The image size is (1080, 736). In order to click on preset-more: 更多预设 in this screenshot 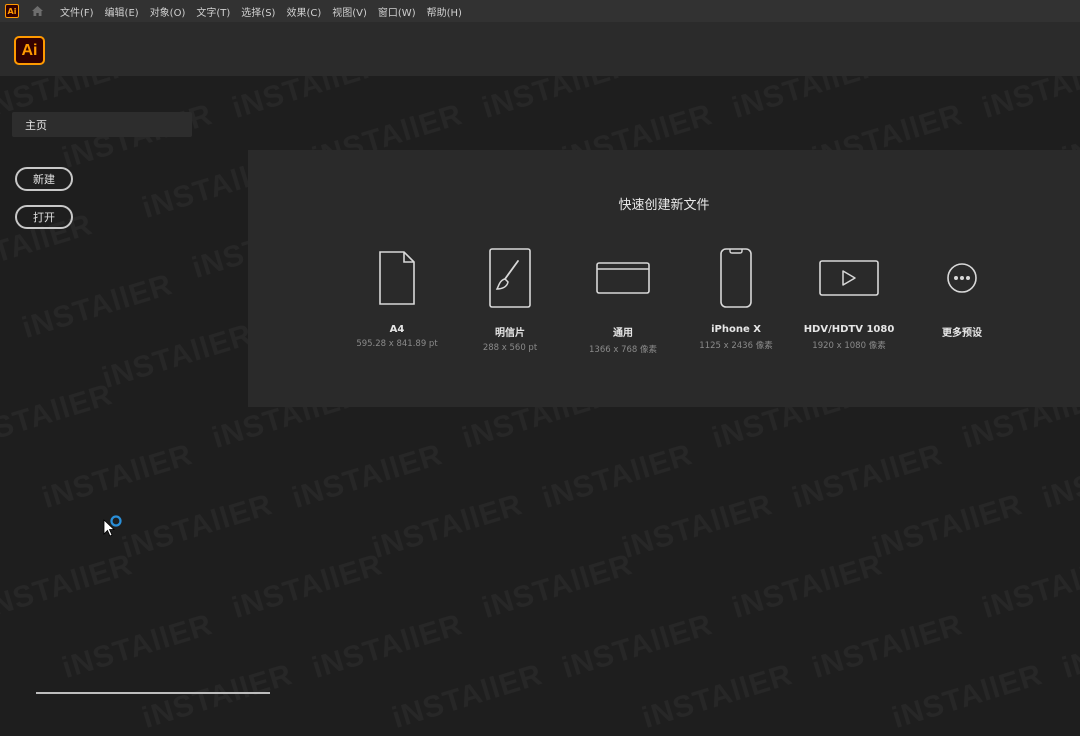, I will do `click(962, 295)`.